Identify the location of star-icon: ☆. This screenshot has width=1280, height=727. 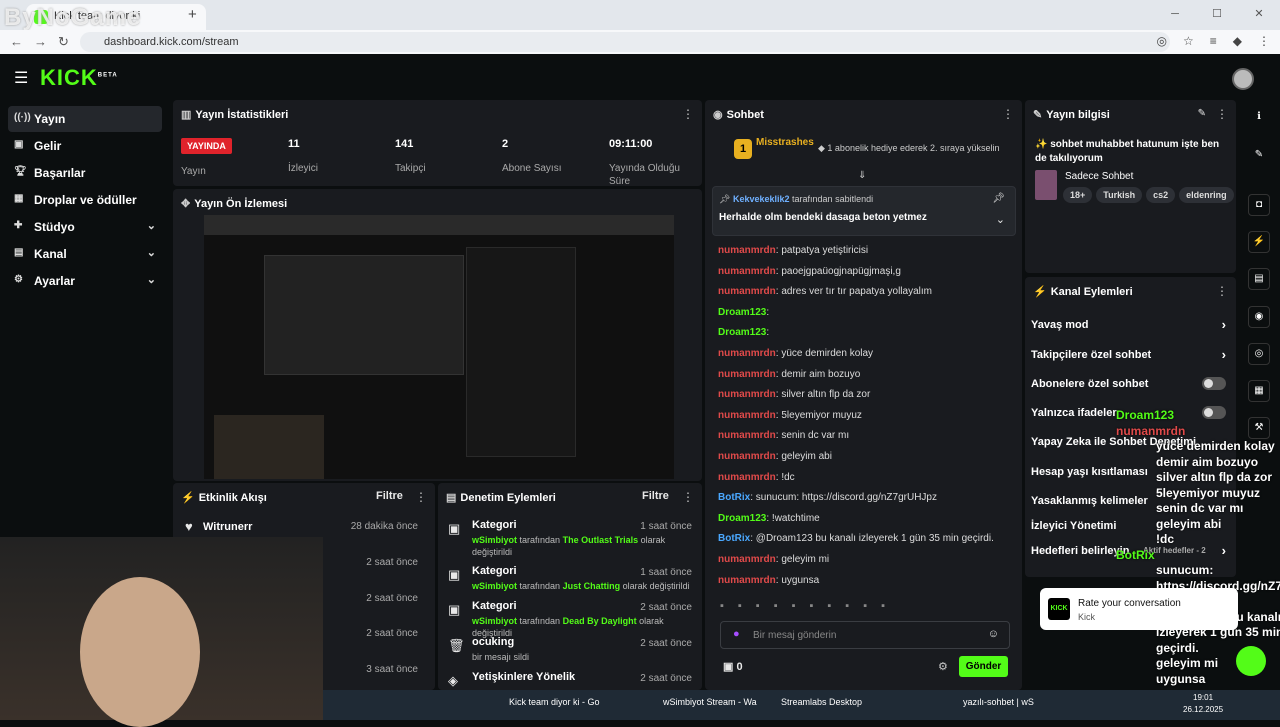
(1188, 41).